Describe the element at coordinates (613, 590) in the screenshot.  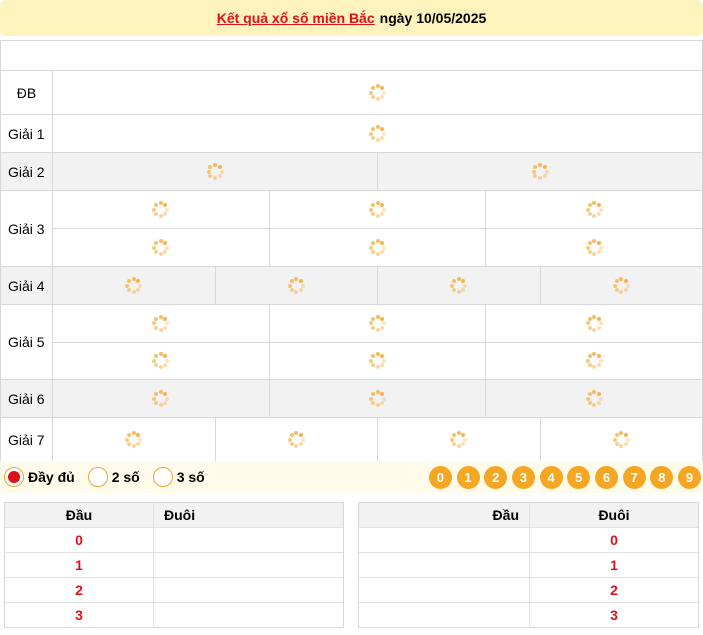
I see `tail-digit-cell: 2` at that location.